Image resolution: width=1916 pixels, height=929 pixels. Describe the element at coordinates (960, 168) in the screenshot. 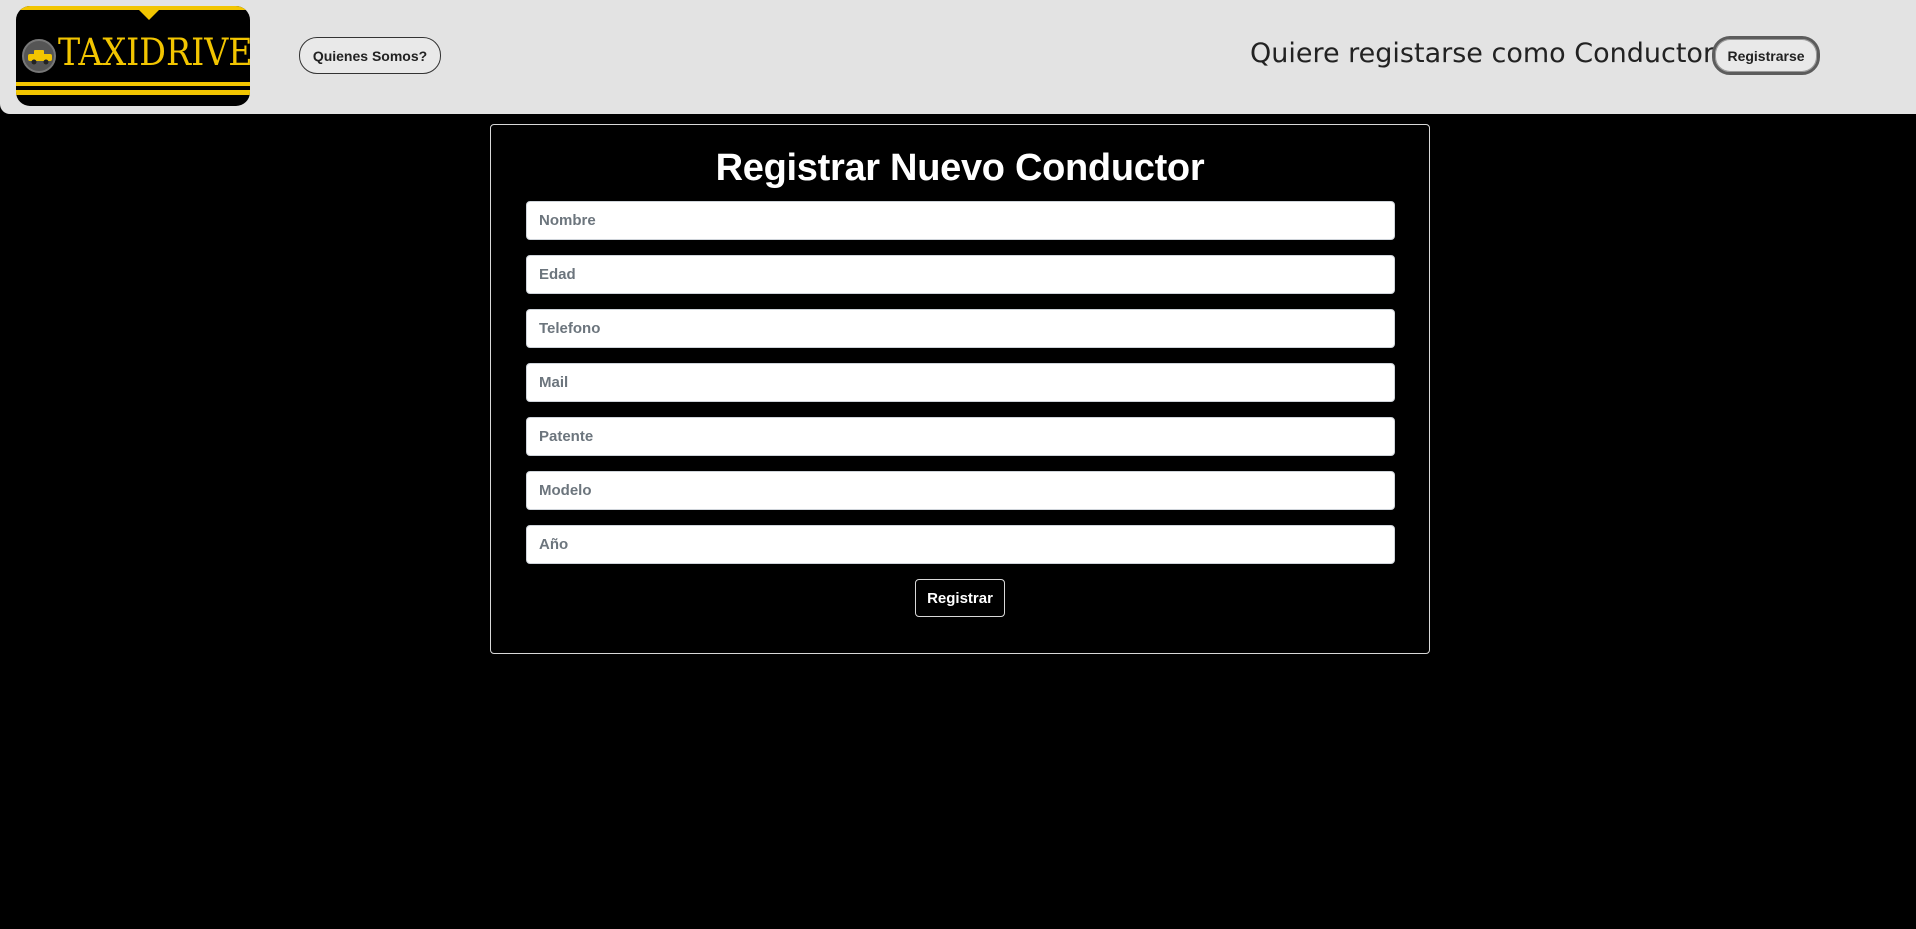

I see `form-title: Registrar Nuevo Conductor` at that location.